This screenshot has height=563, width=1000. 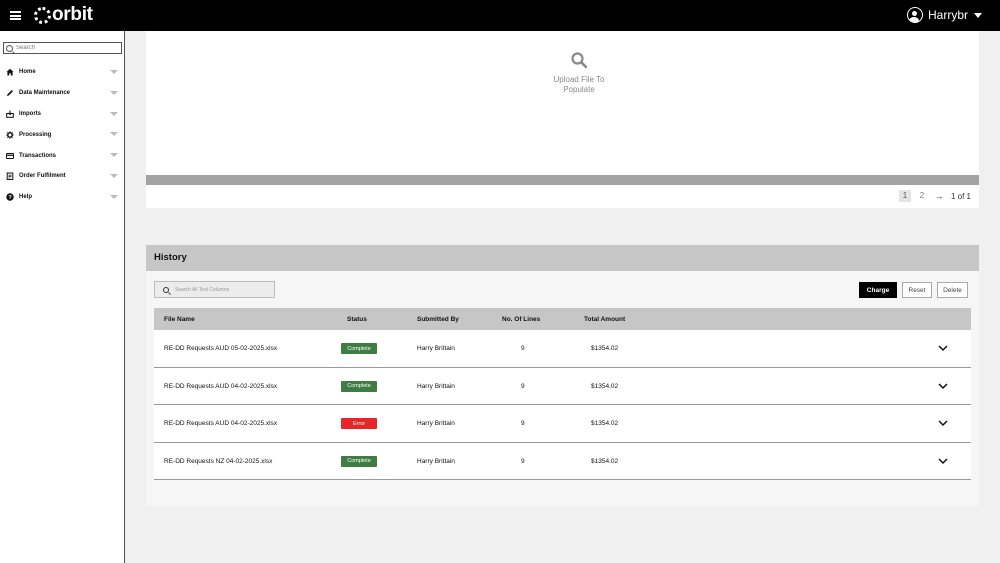 What do you see at coordinates (30, 113) in the screenshot?
I see `sidebar-item-label: Imports` at bounding box center [30, 113].